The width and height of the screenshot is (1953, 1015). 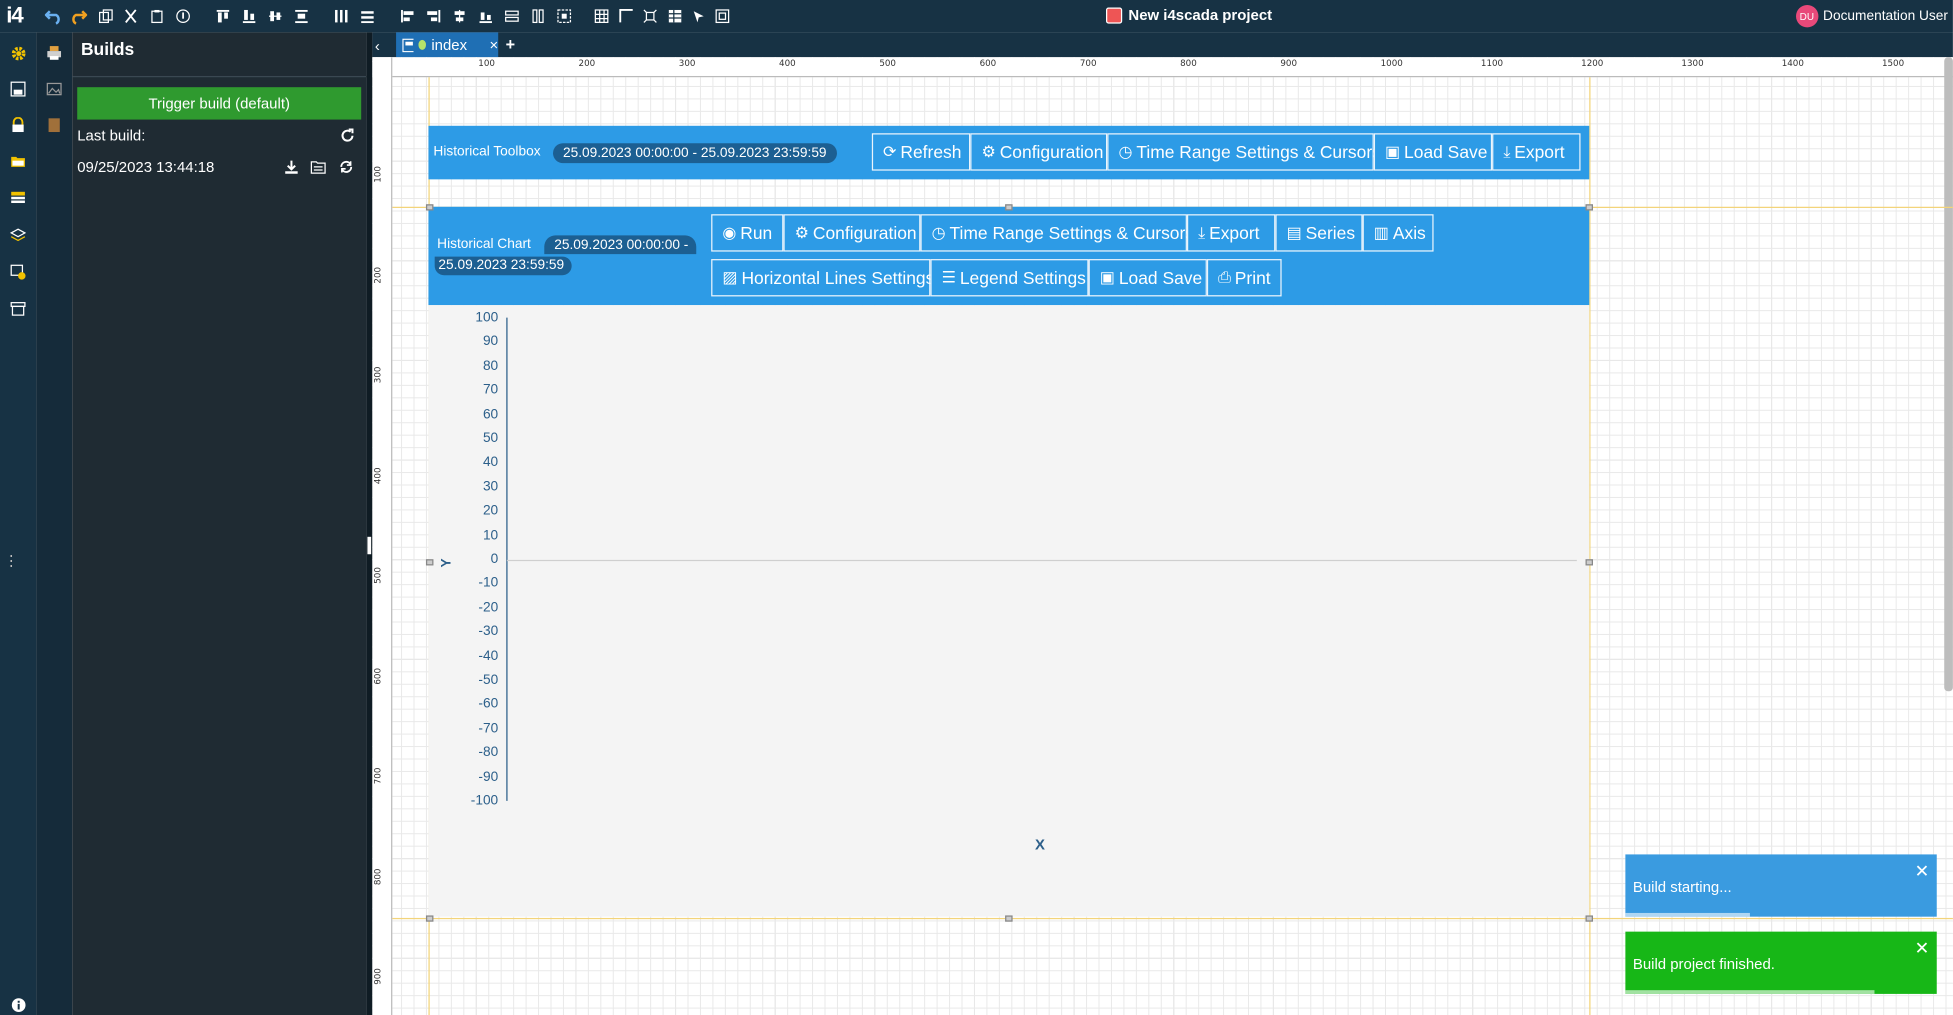 I want to click on distribute-vertical-icon, so click(x=301, y=16).